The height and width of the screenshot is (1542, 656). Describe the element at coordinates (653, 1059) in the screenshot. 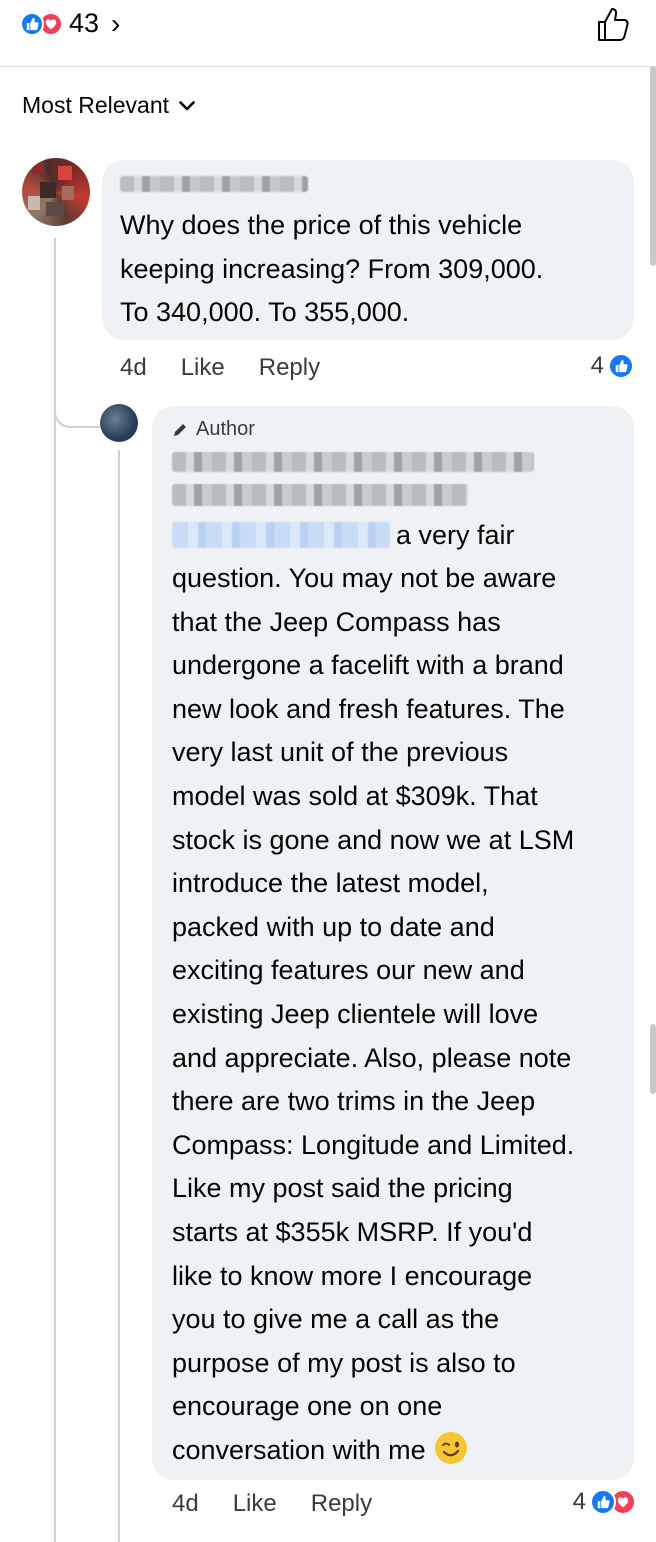

I see `scrollbar-thumb` at that location.